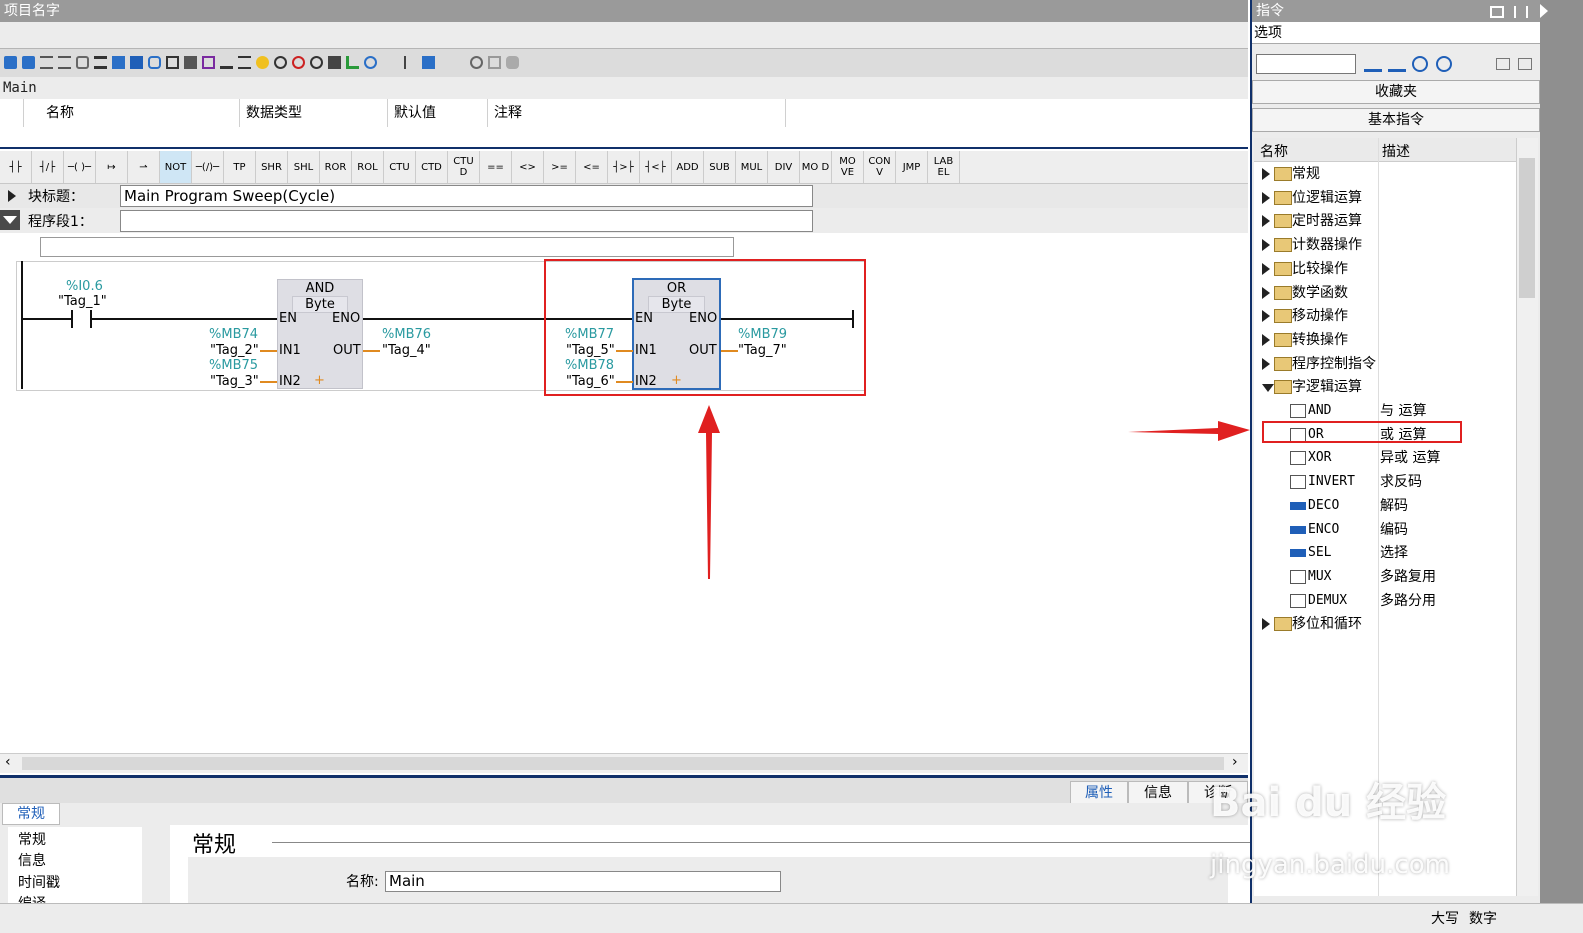  What do you see at coordinates (1544, 11) in the screenshot?
I see `strip-arrow-icon` at bounding box center [1544, 11].